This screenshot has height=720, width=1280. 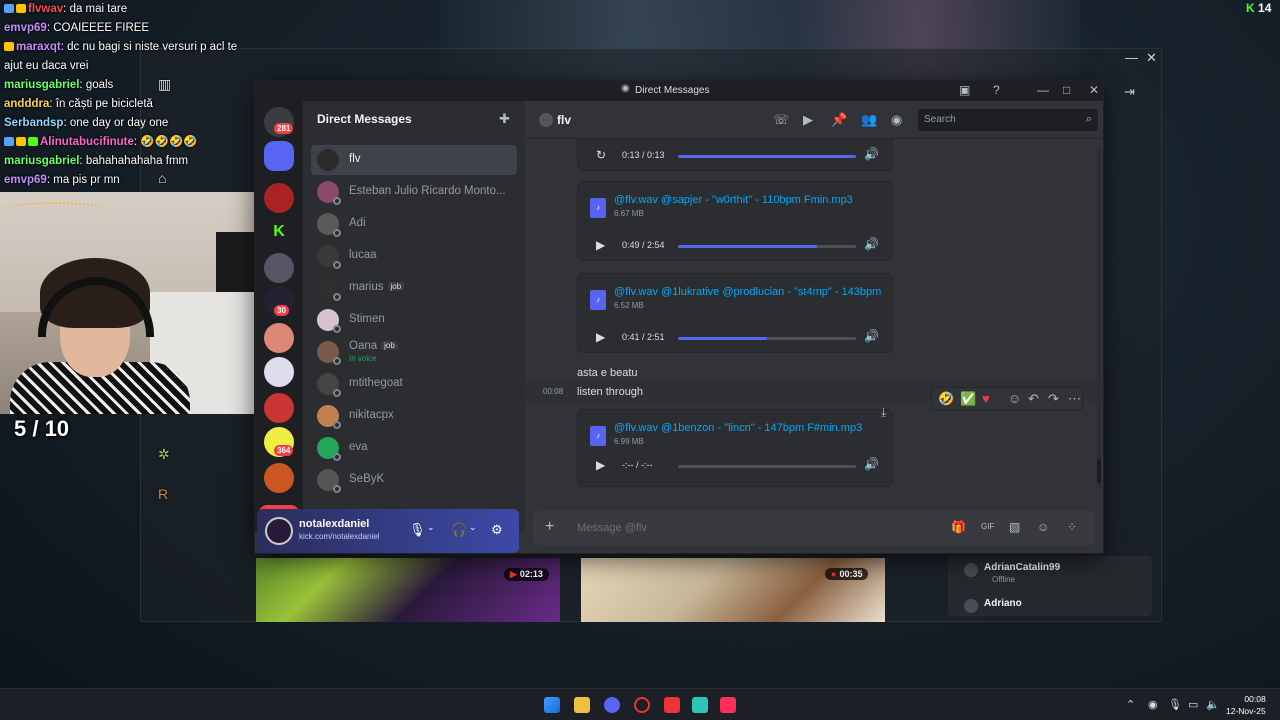 What do you see at coordinates (1175, 704) in the screenshot?
I see `microphone-tray-icon: 🎙` at bounding box center [1175, 704].